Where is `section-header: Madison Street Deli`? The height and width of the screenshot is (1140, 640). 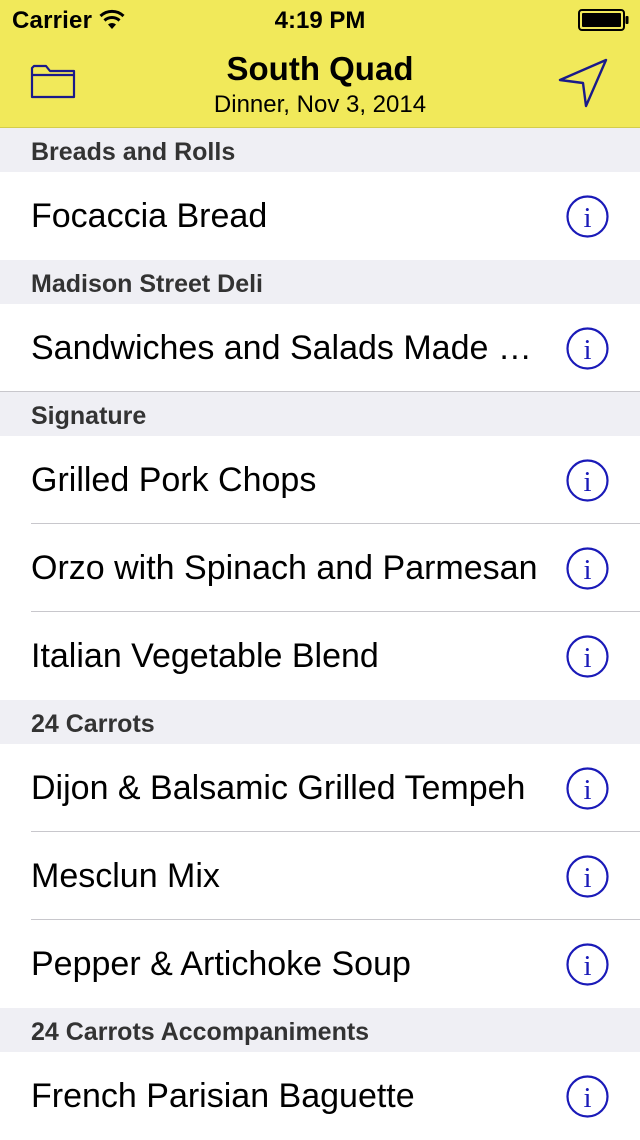 section-header: Madison Street Deli is located at coordinates (320, 282).